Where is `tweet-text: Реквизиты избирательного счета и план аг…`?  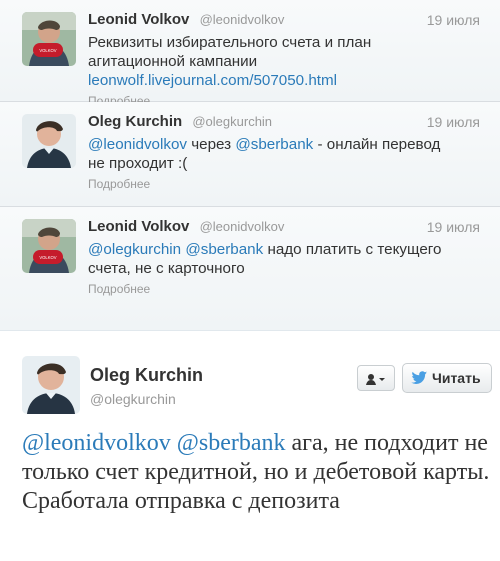
tweet-text: Реквизиты избирательного счета и план аг… is located at coordinates (283, 61).